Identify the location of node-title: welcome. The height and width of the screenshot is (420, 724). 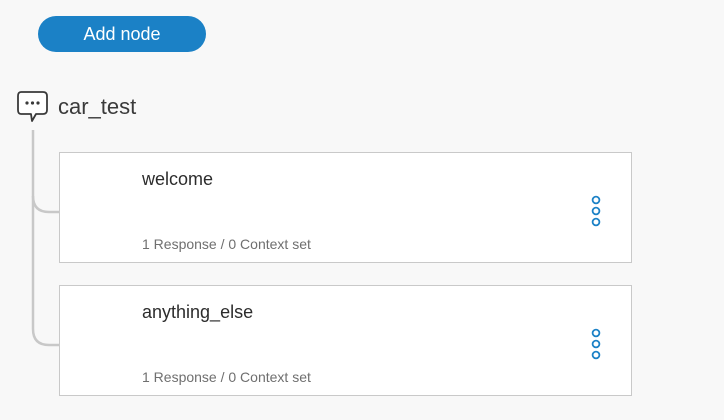
(178, 179).